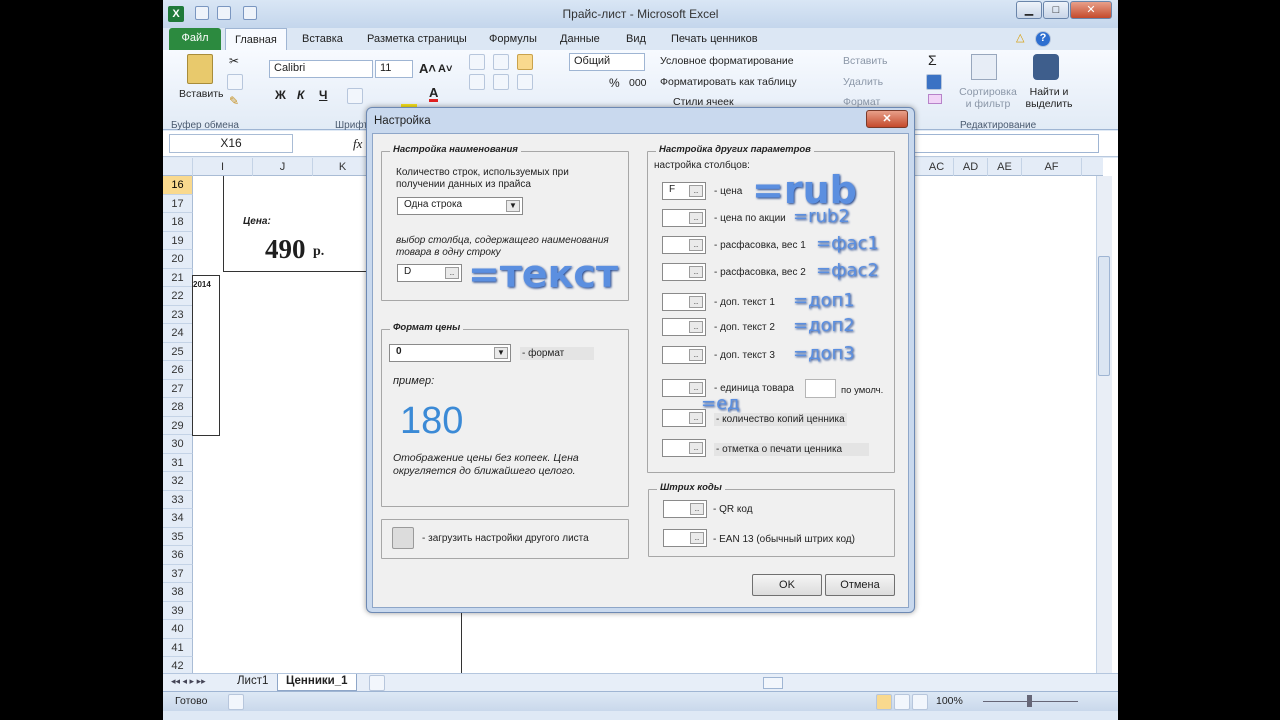 The image size is (1280, 720). I want to click on row-header: 41, so click(178, 647).